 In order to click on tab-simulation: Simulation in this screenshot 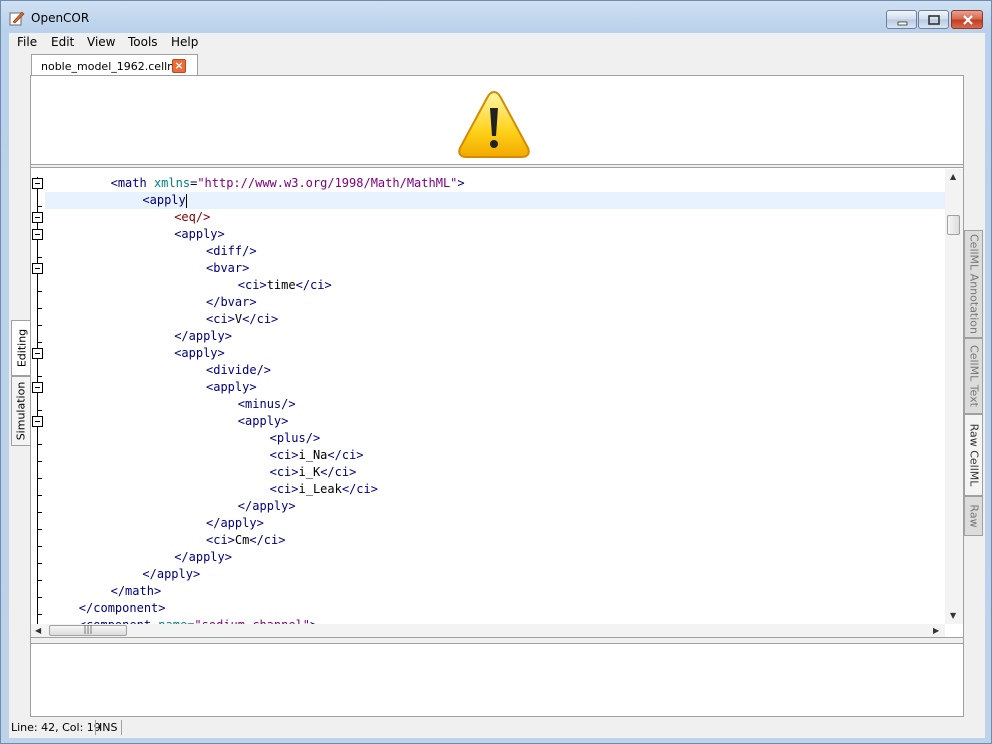, I will do `click(21, 411)`.